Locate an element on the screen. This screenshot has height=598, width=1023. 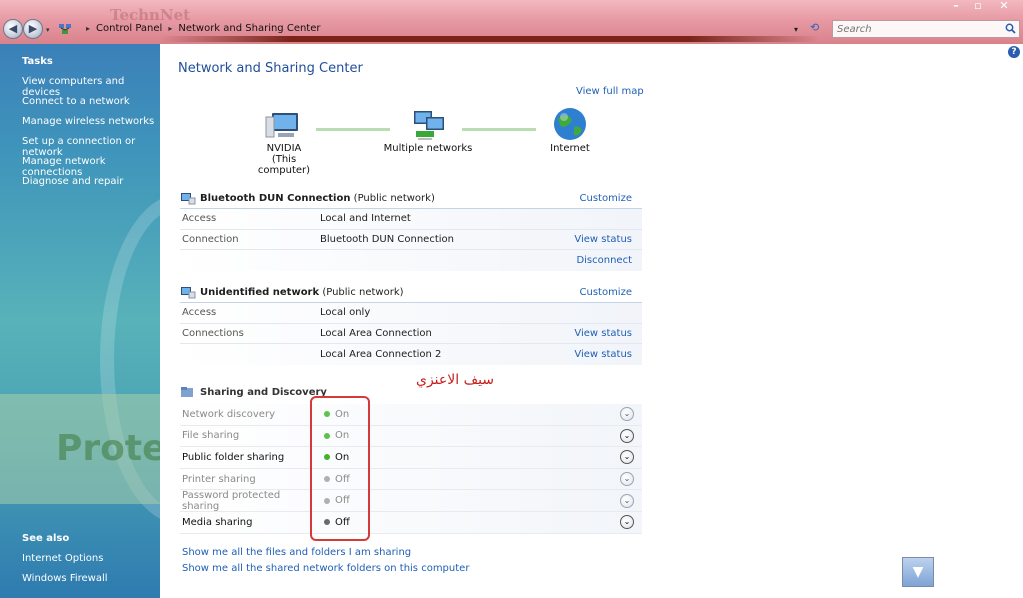
search-icon is located at coordinates (1010, 28).